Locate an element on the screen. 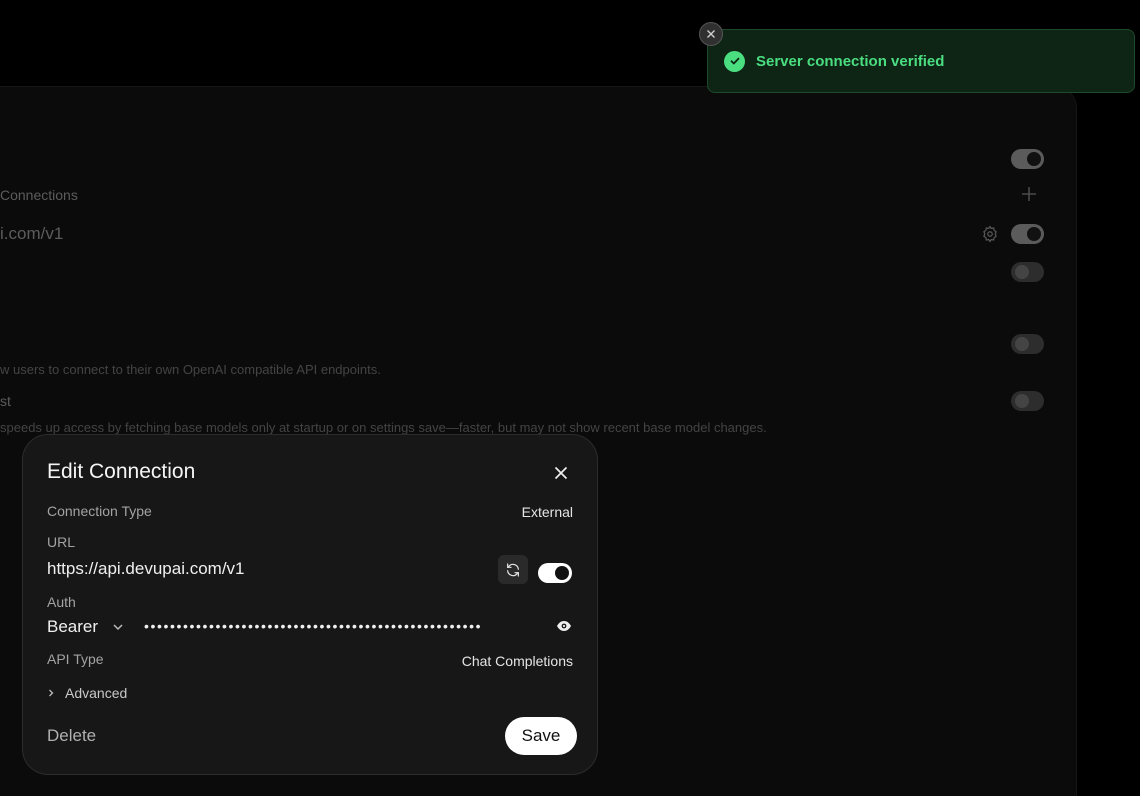 Image resolution: width=1140 pixels, height=796 pixels. modal-close-button is located at coordinates (561, 473).